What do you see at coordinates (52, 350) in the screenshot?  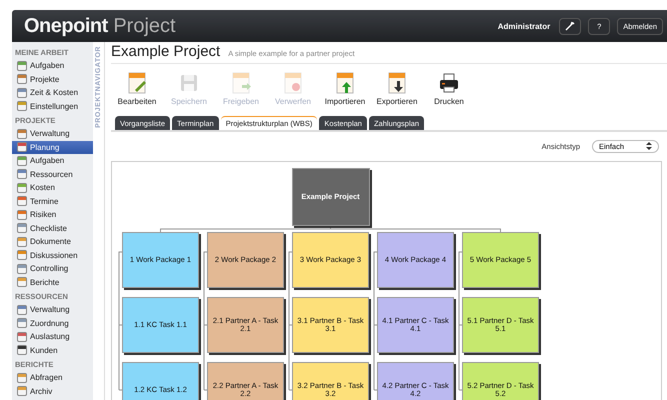 I see `sidebar-item: Kunden` at bounding box center [52, 350].